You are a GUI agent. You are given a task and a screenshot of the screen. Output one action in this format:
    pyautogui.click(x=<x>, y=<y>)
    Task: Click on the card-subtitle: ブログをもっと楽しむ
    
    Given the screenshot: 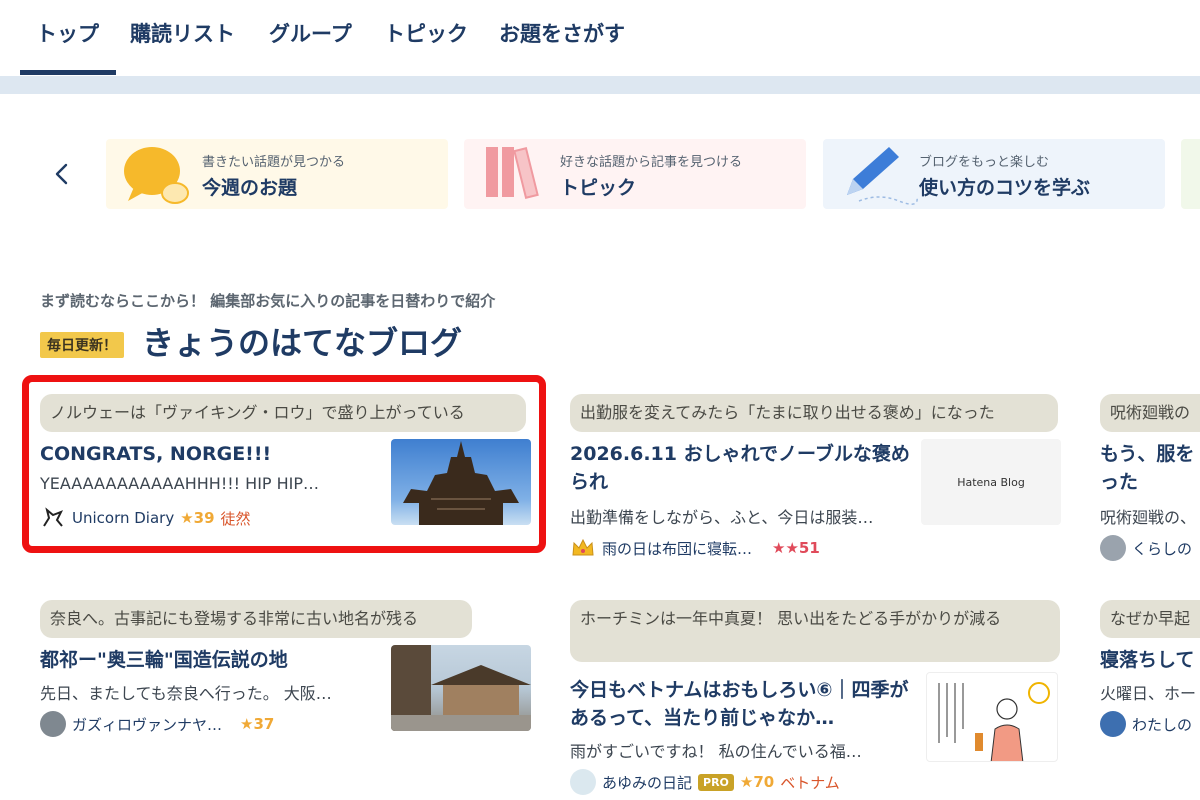 What is the action you would take?
    pyautogui.click(x=984, y=162)
    